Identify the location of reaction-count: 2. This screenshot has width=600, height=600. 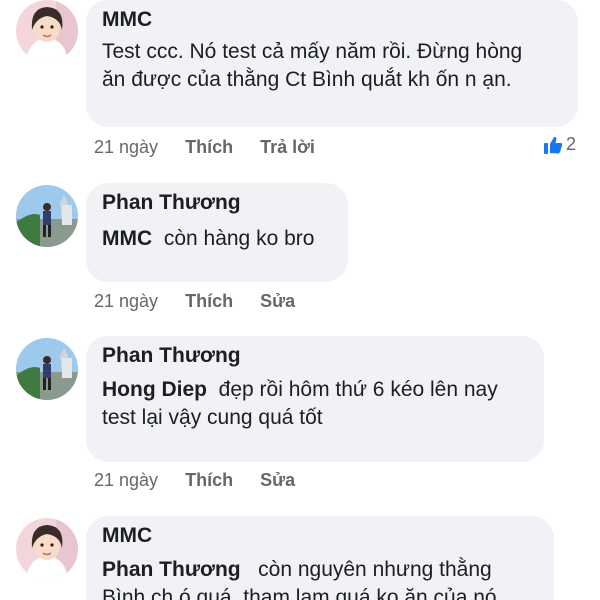
(570, 144).